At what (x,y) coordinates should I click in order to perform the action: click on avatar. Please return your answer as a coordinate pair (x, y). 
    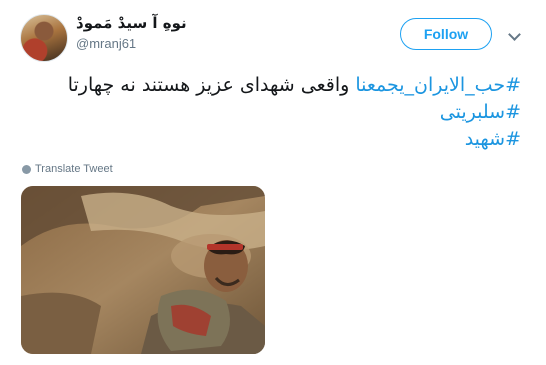
    Looking at the image, I should click on (44, 38).